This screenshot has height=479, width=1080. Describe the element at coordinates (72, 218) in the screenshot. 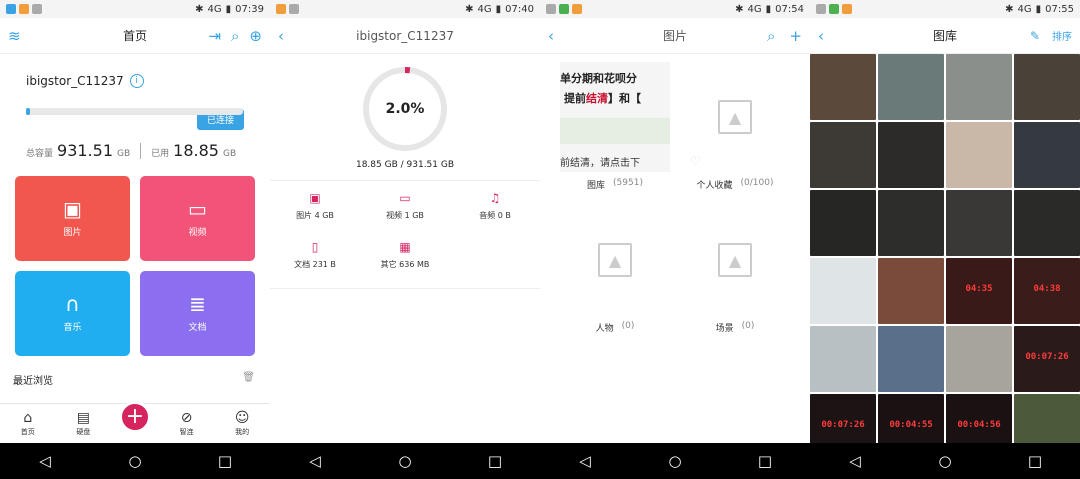

I see `tile-image: ▣ 图片` at that location.